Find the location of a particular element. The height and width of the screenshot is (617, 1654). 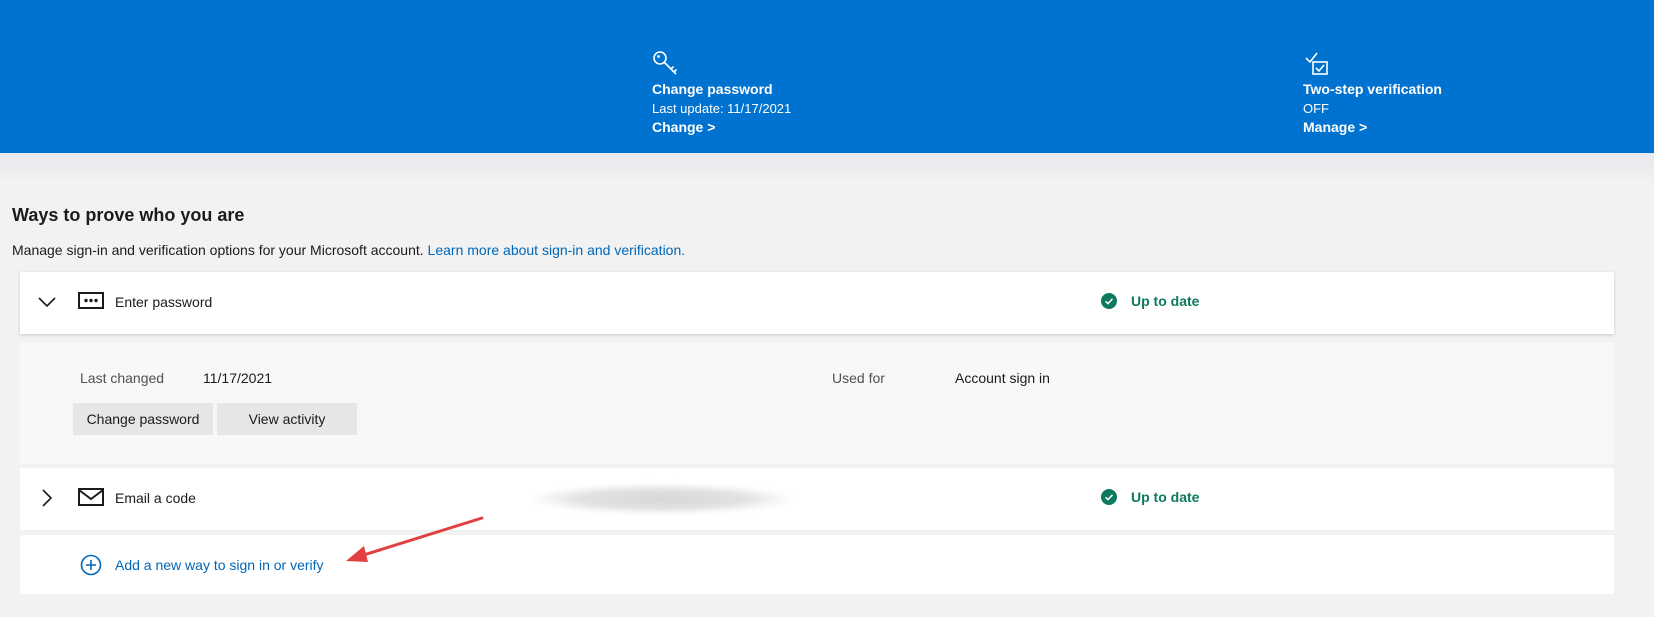

chevron-right-icon is located at coordinates (47, 498).